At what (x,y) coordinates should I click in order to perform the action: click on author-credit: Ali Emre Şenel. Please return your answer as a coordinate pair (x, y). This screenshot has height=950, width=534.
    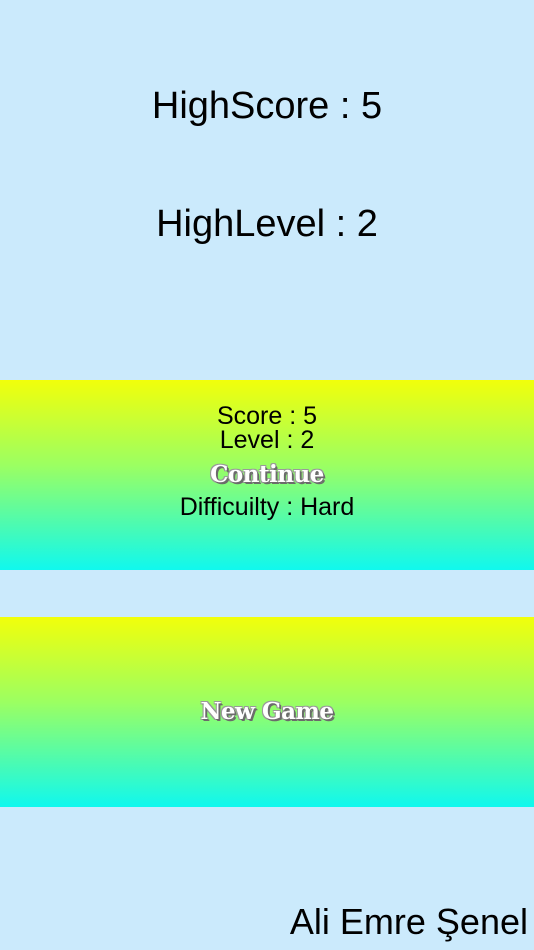
    Looking at the image, I should click on (408, 921).